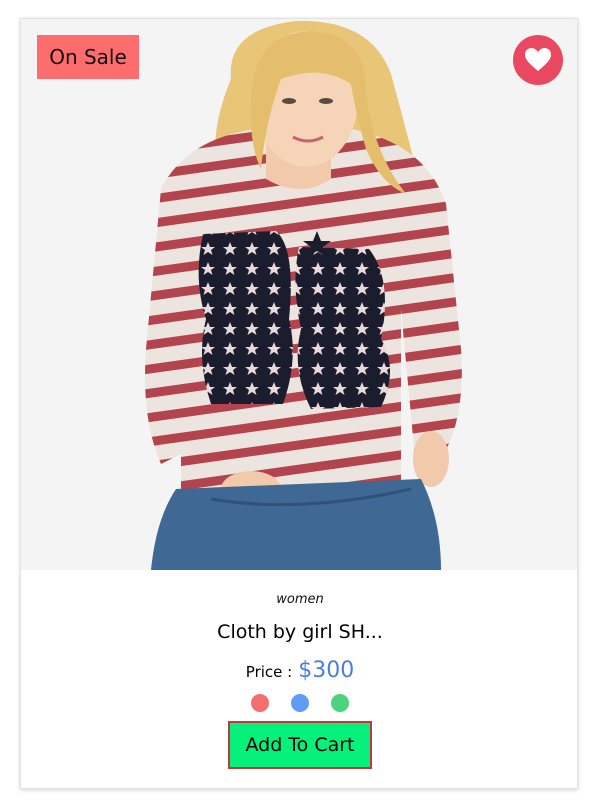 The image size is (599, 807). I want to click on wishlist-button, so click(538, 60).